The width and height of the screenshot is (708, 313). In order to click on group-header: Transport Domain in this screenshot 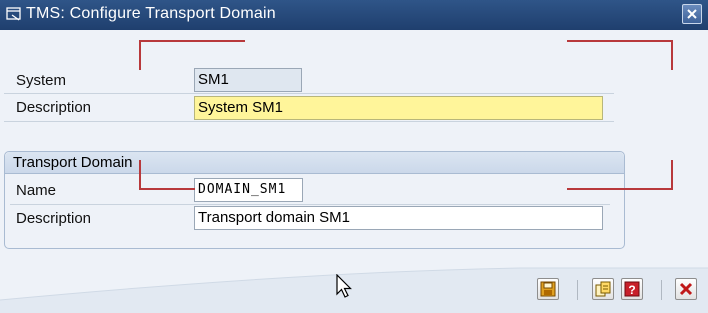, I will do `click(314, 163)`.